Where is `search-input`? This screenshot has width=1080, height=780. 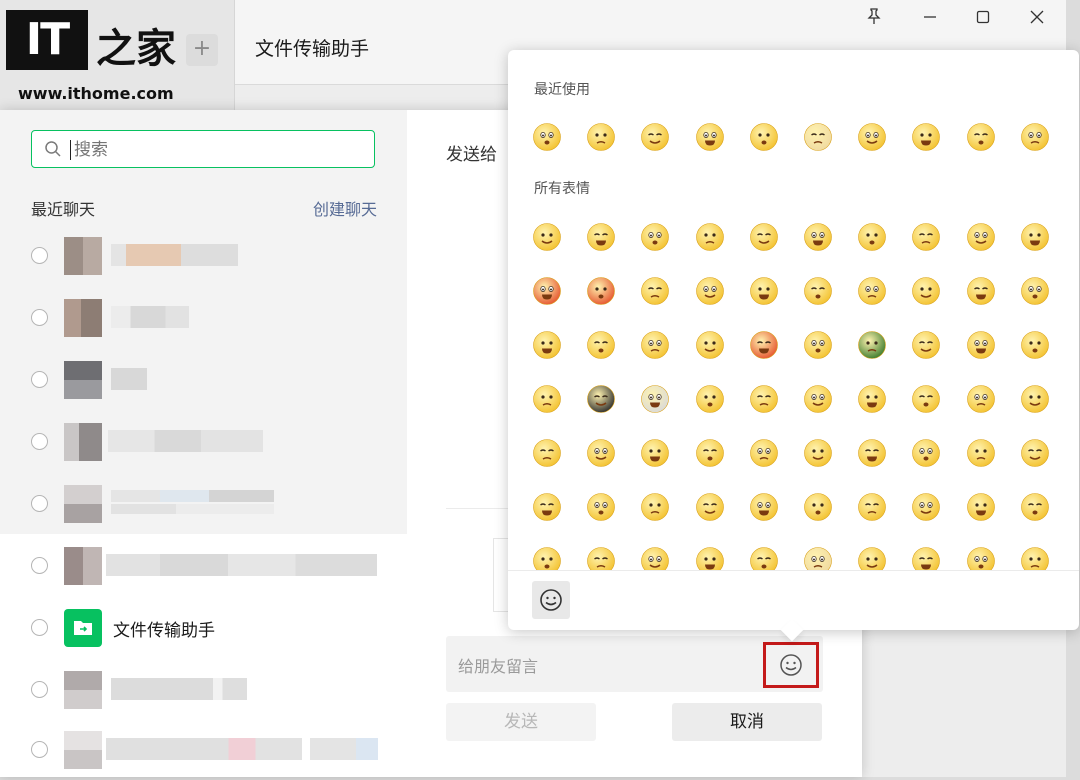 search-input is located at coordinates (219, 150).